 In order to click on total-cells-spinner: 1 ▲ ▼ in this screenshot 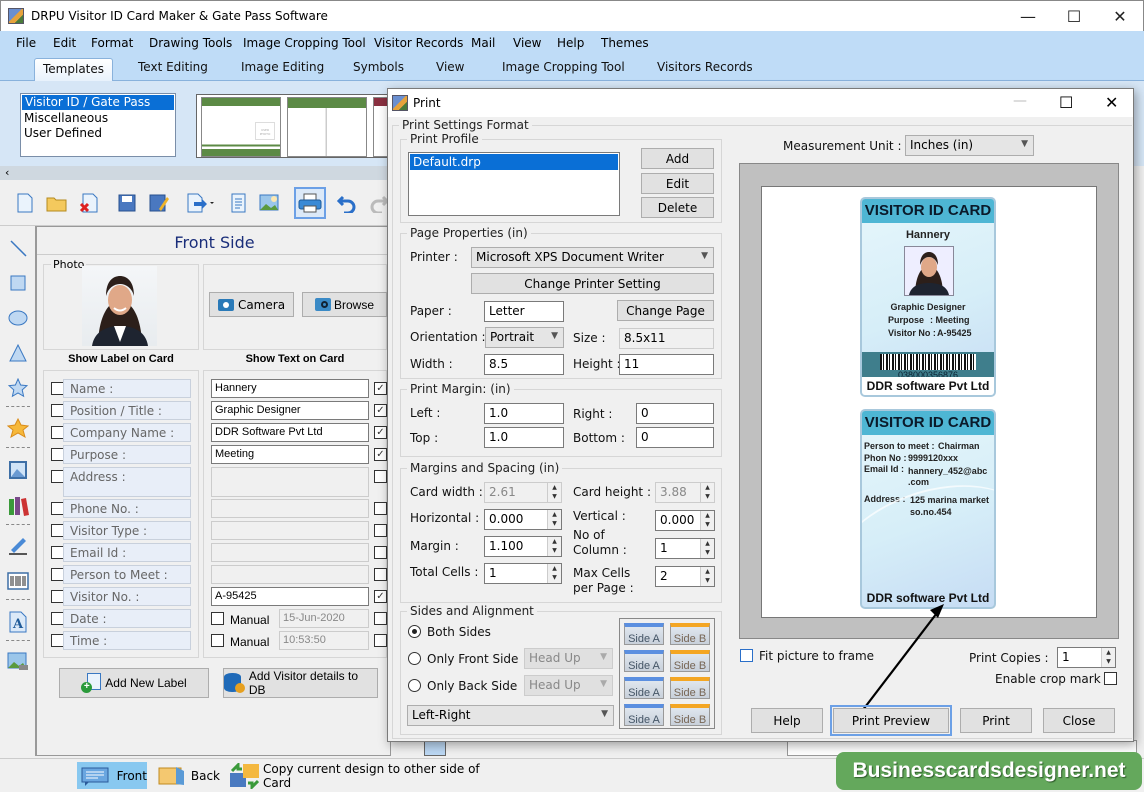, I will do `click(523, 573)`.